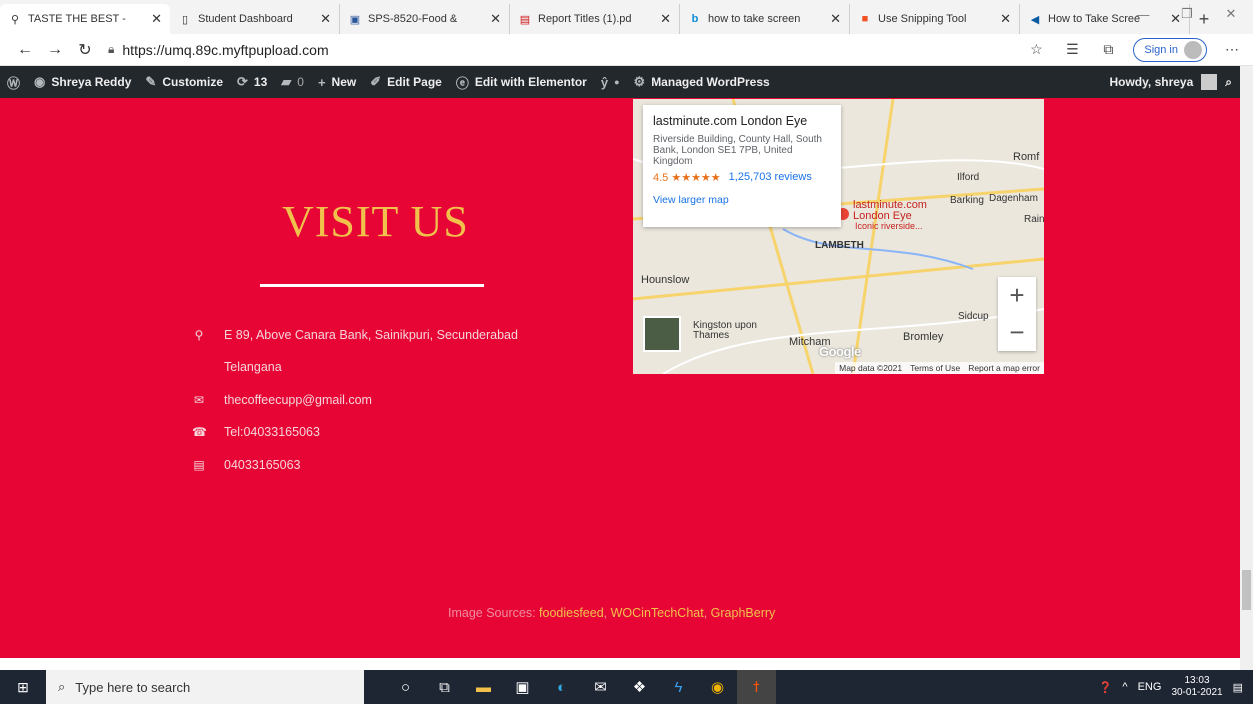 This screenshot has width=1253, height=704. Describe the element at coordinates (1036, 49) in the screenshot. I see `favorite-star-icon: ☆` at that location.